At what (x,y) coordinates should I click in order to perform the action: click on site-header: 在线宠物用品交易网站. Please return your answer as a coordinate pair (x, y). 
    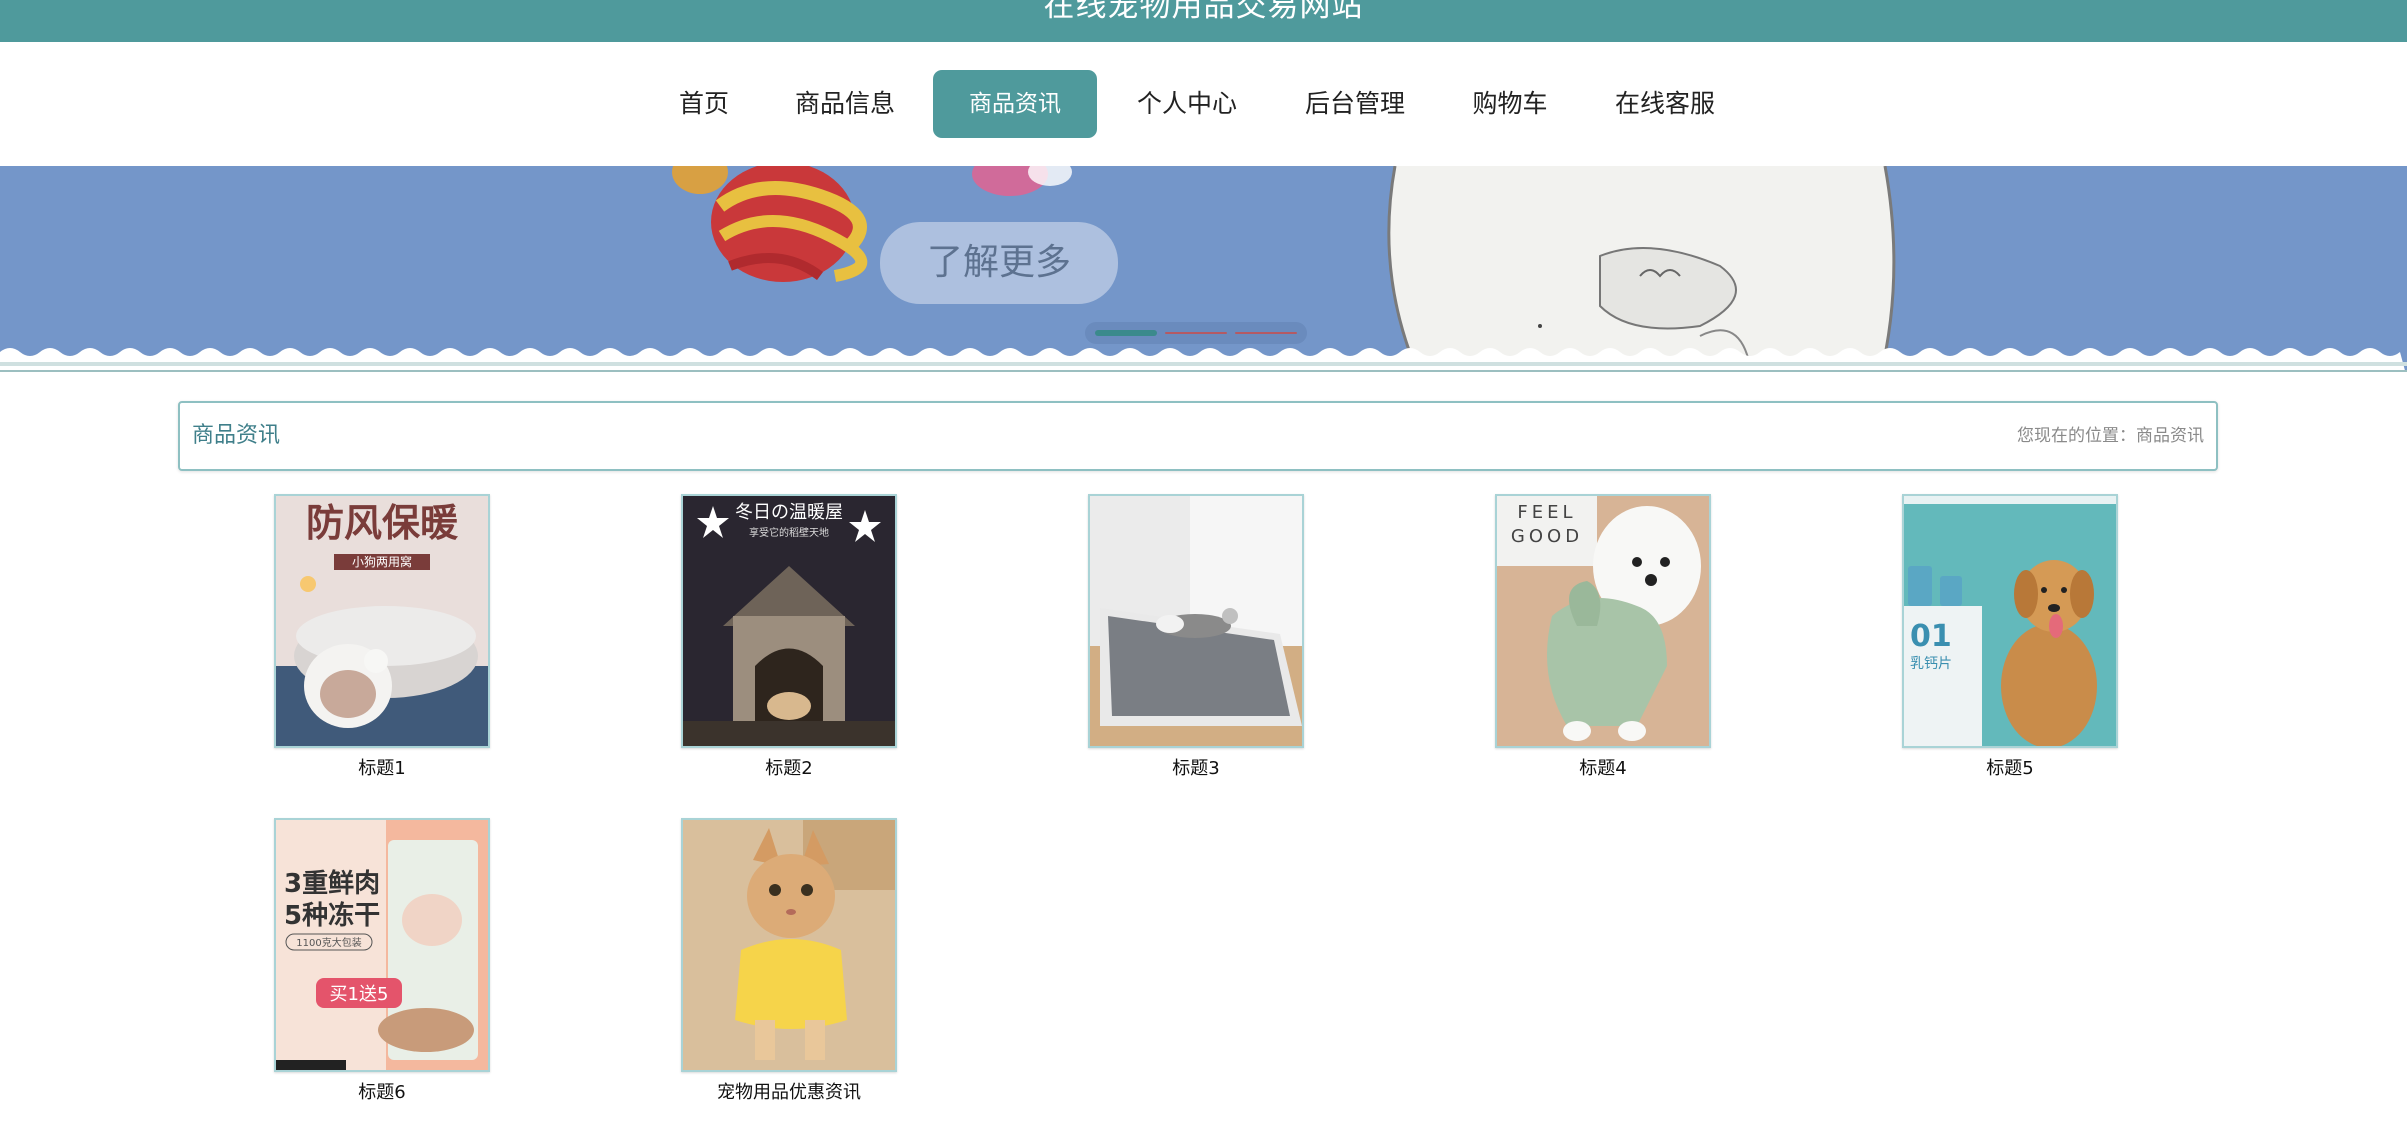
    Looking at the image, I should click on (1203, 21).